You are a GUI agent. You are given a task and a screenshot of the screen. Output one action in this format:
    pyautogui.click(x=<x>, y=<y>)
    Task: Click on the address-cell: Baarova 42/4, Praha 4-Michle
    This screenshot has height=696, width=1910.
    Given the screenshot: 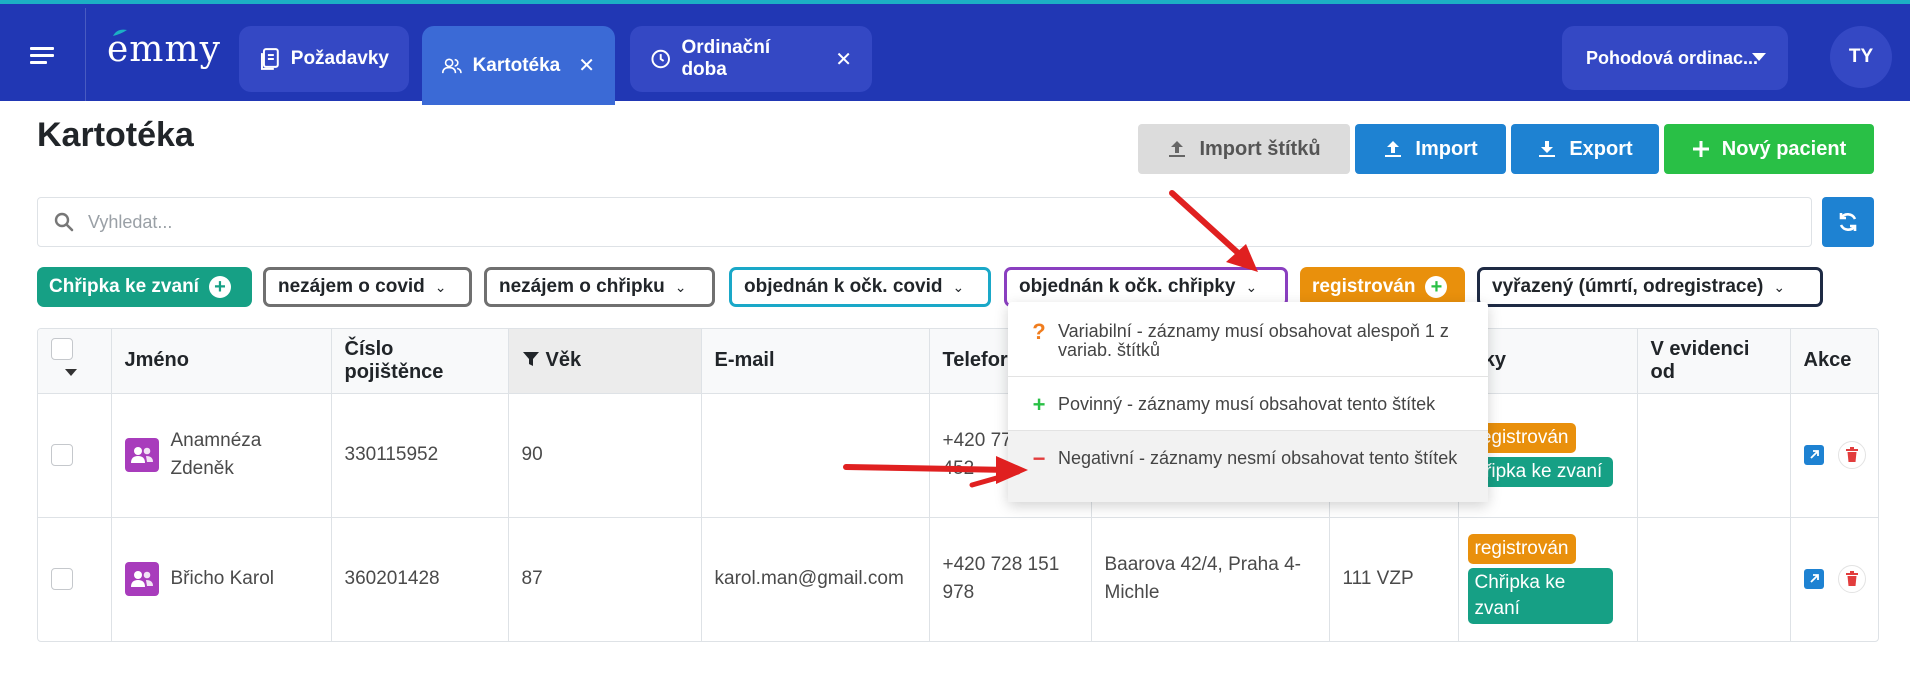 What is the action you would take?
    pyautogui.click(x=1210, y=579)
    